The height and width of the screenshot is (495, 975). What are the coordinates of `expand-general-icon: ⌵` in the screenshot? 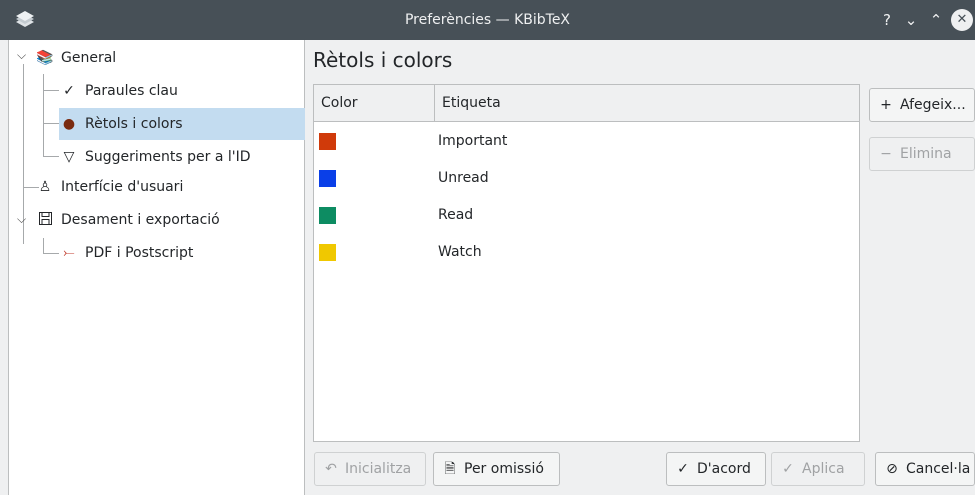 It's located at (21, 55).